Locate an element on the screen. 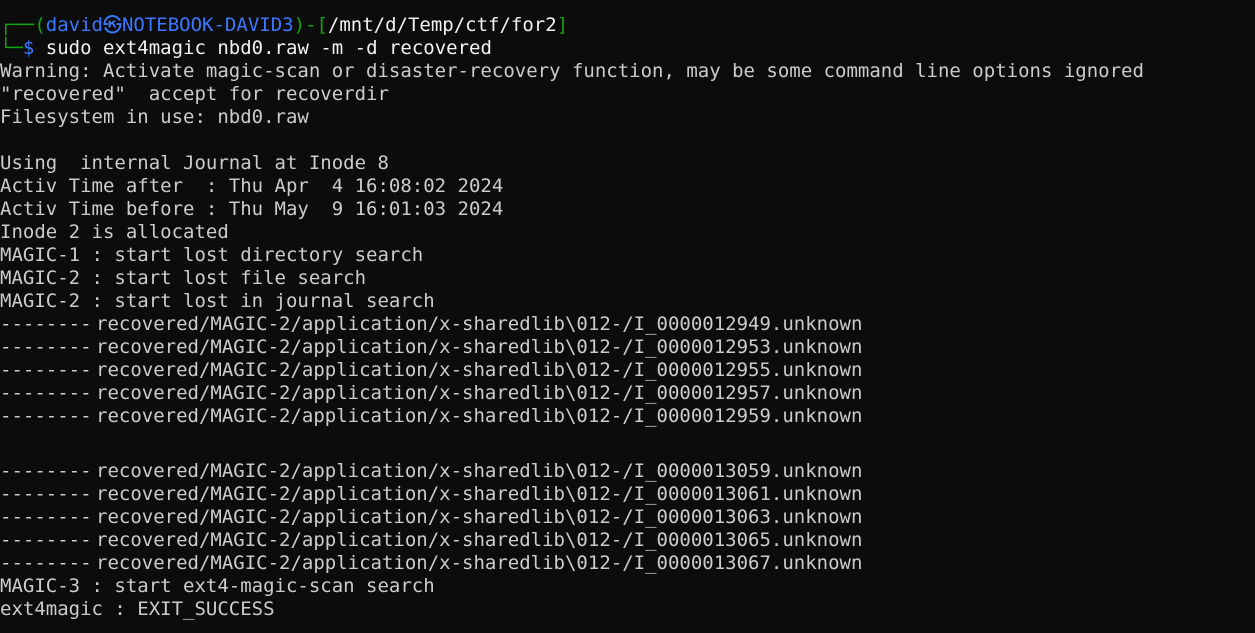 Image resolution: width=1255 pixels, height=633 pixels. prompt-user: david is located at coordinates (74, 25).